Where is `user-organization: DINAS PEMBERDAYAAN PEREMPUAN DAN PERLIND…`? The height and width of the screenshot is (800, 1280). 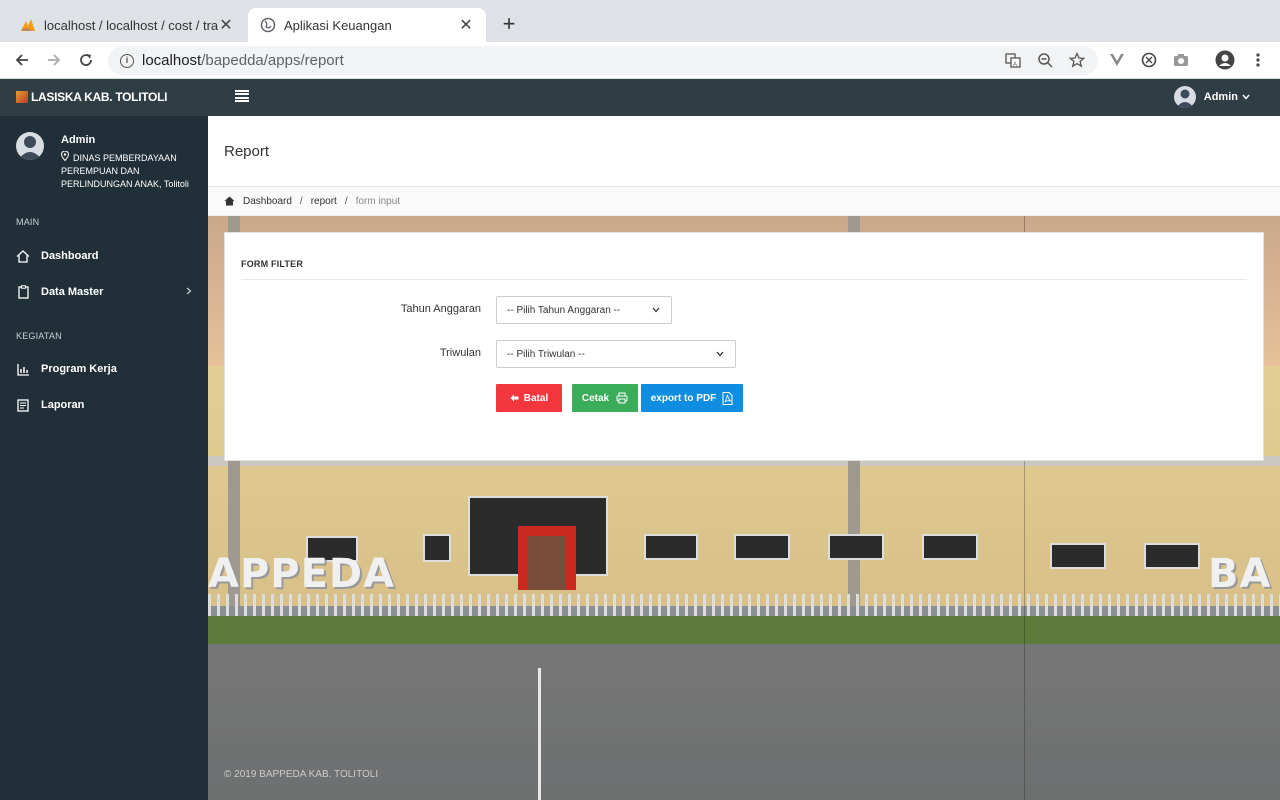
user-organization: DINAS PEMBERDAYAAN PEREMPUAN DAN PERLIND… is located at coordinates (128, 170).